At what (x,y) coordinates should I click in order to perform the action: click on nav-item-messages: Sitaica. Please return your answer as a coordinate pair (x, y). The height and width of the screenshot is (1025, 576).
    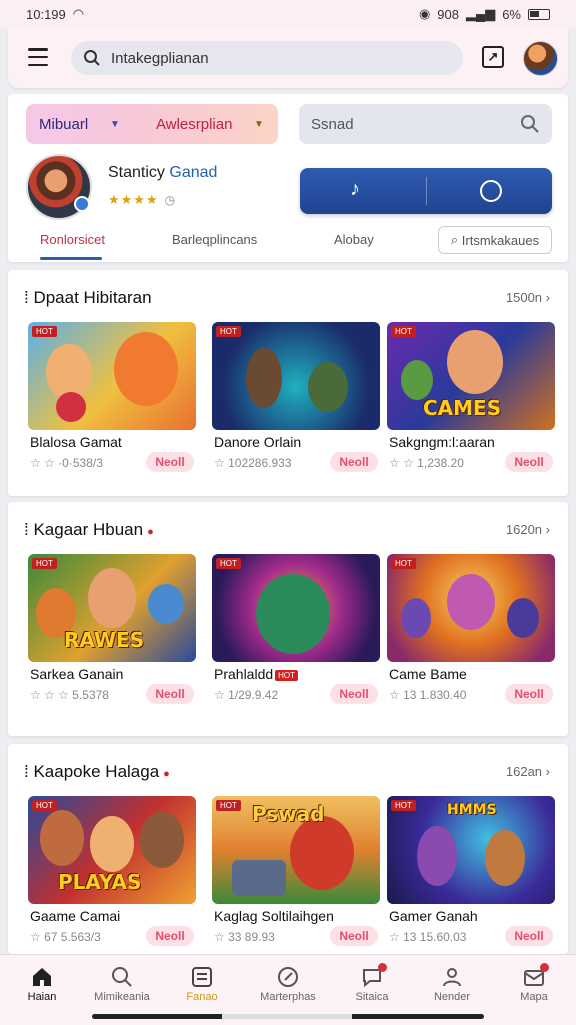
    Looking at the image, I should click on (372, 983).